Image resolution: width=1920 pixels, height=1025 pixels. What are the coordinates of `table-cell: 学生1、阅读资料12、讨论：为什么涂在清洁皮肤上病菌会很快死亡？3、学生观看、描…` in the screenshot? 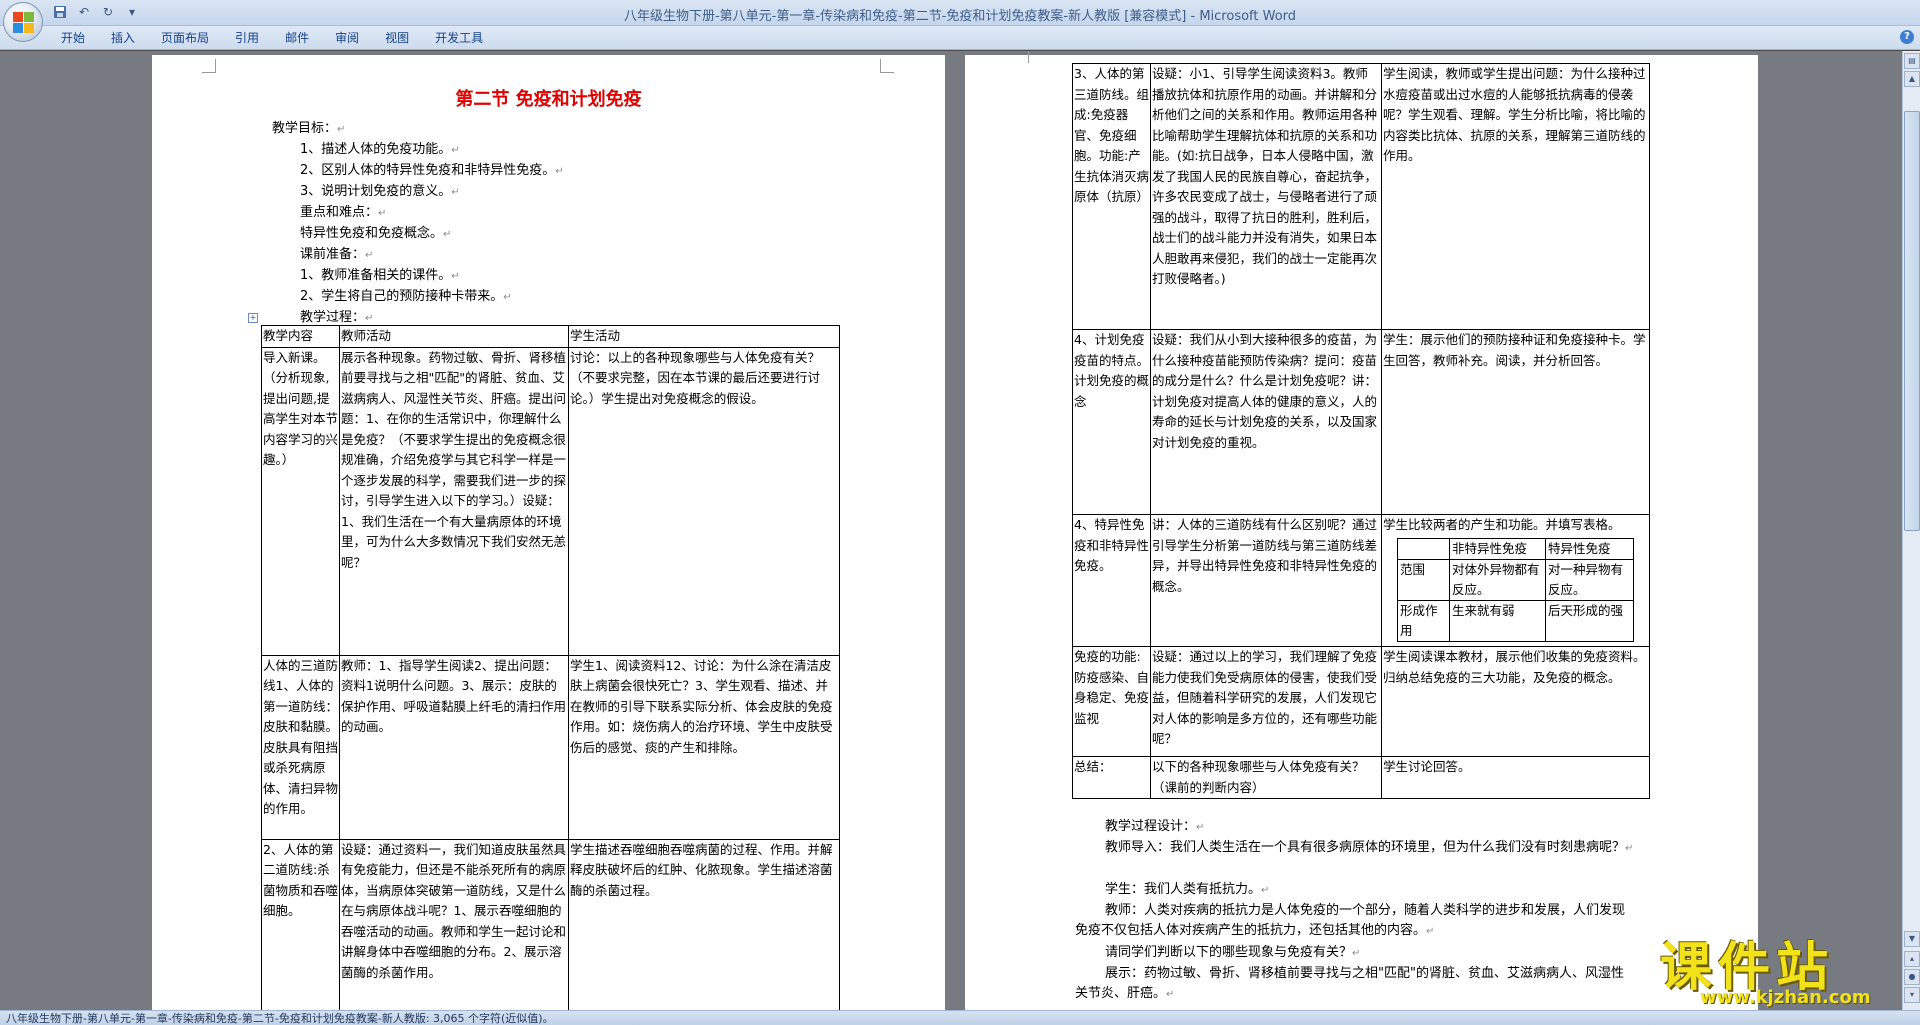 It's located at (704, 747).